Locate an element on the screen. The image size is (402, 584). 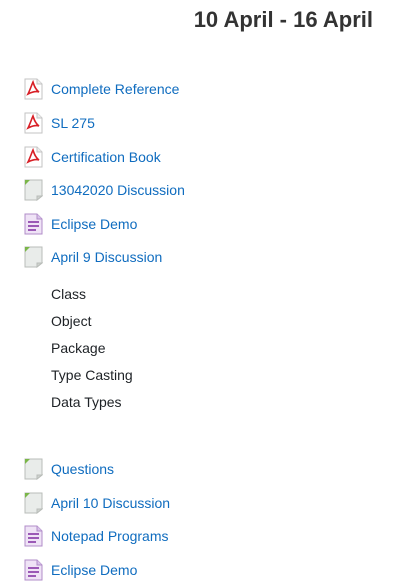
activity-eclipse-demo: Eclipse Demo is located at coordinates (80, 224).